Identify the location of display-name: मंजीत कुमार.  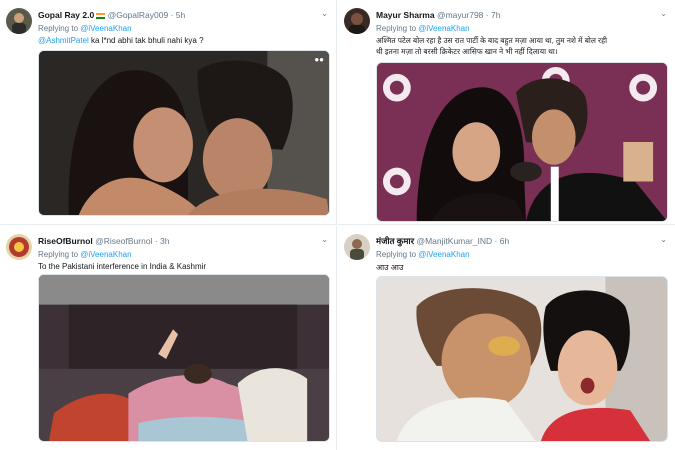
(395, 241).